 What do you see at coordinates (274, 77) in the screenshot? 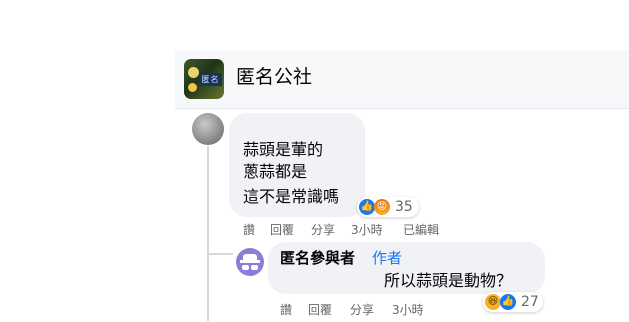
I see `group-name: 匿名公社` at bounding box center [274, 77].